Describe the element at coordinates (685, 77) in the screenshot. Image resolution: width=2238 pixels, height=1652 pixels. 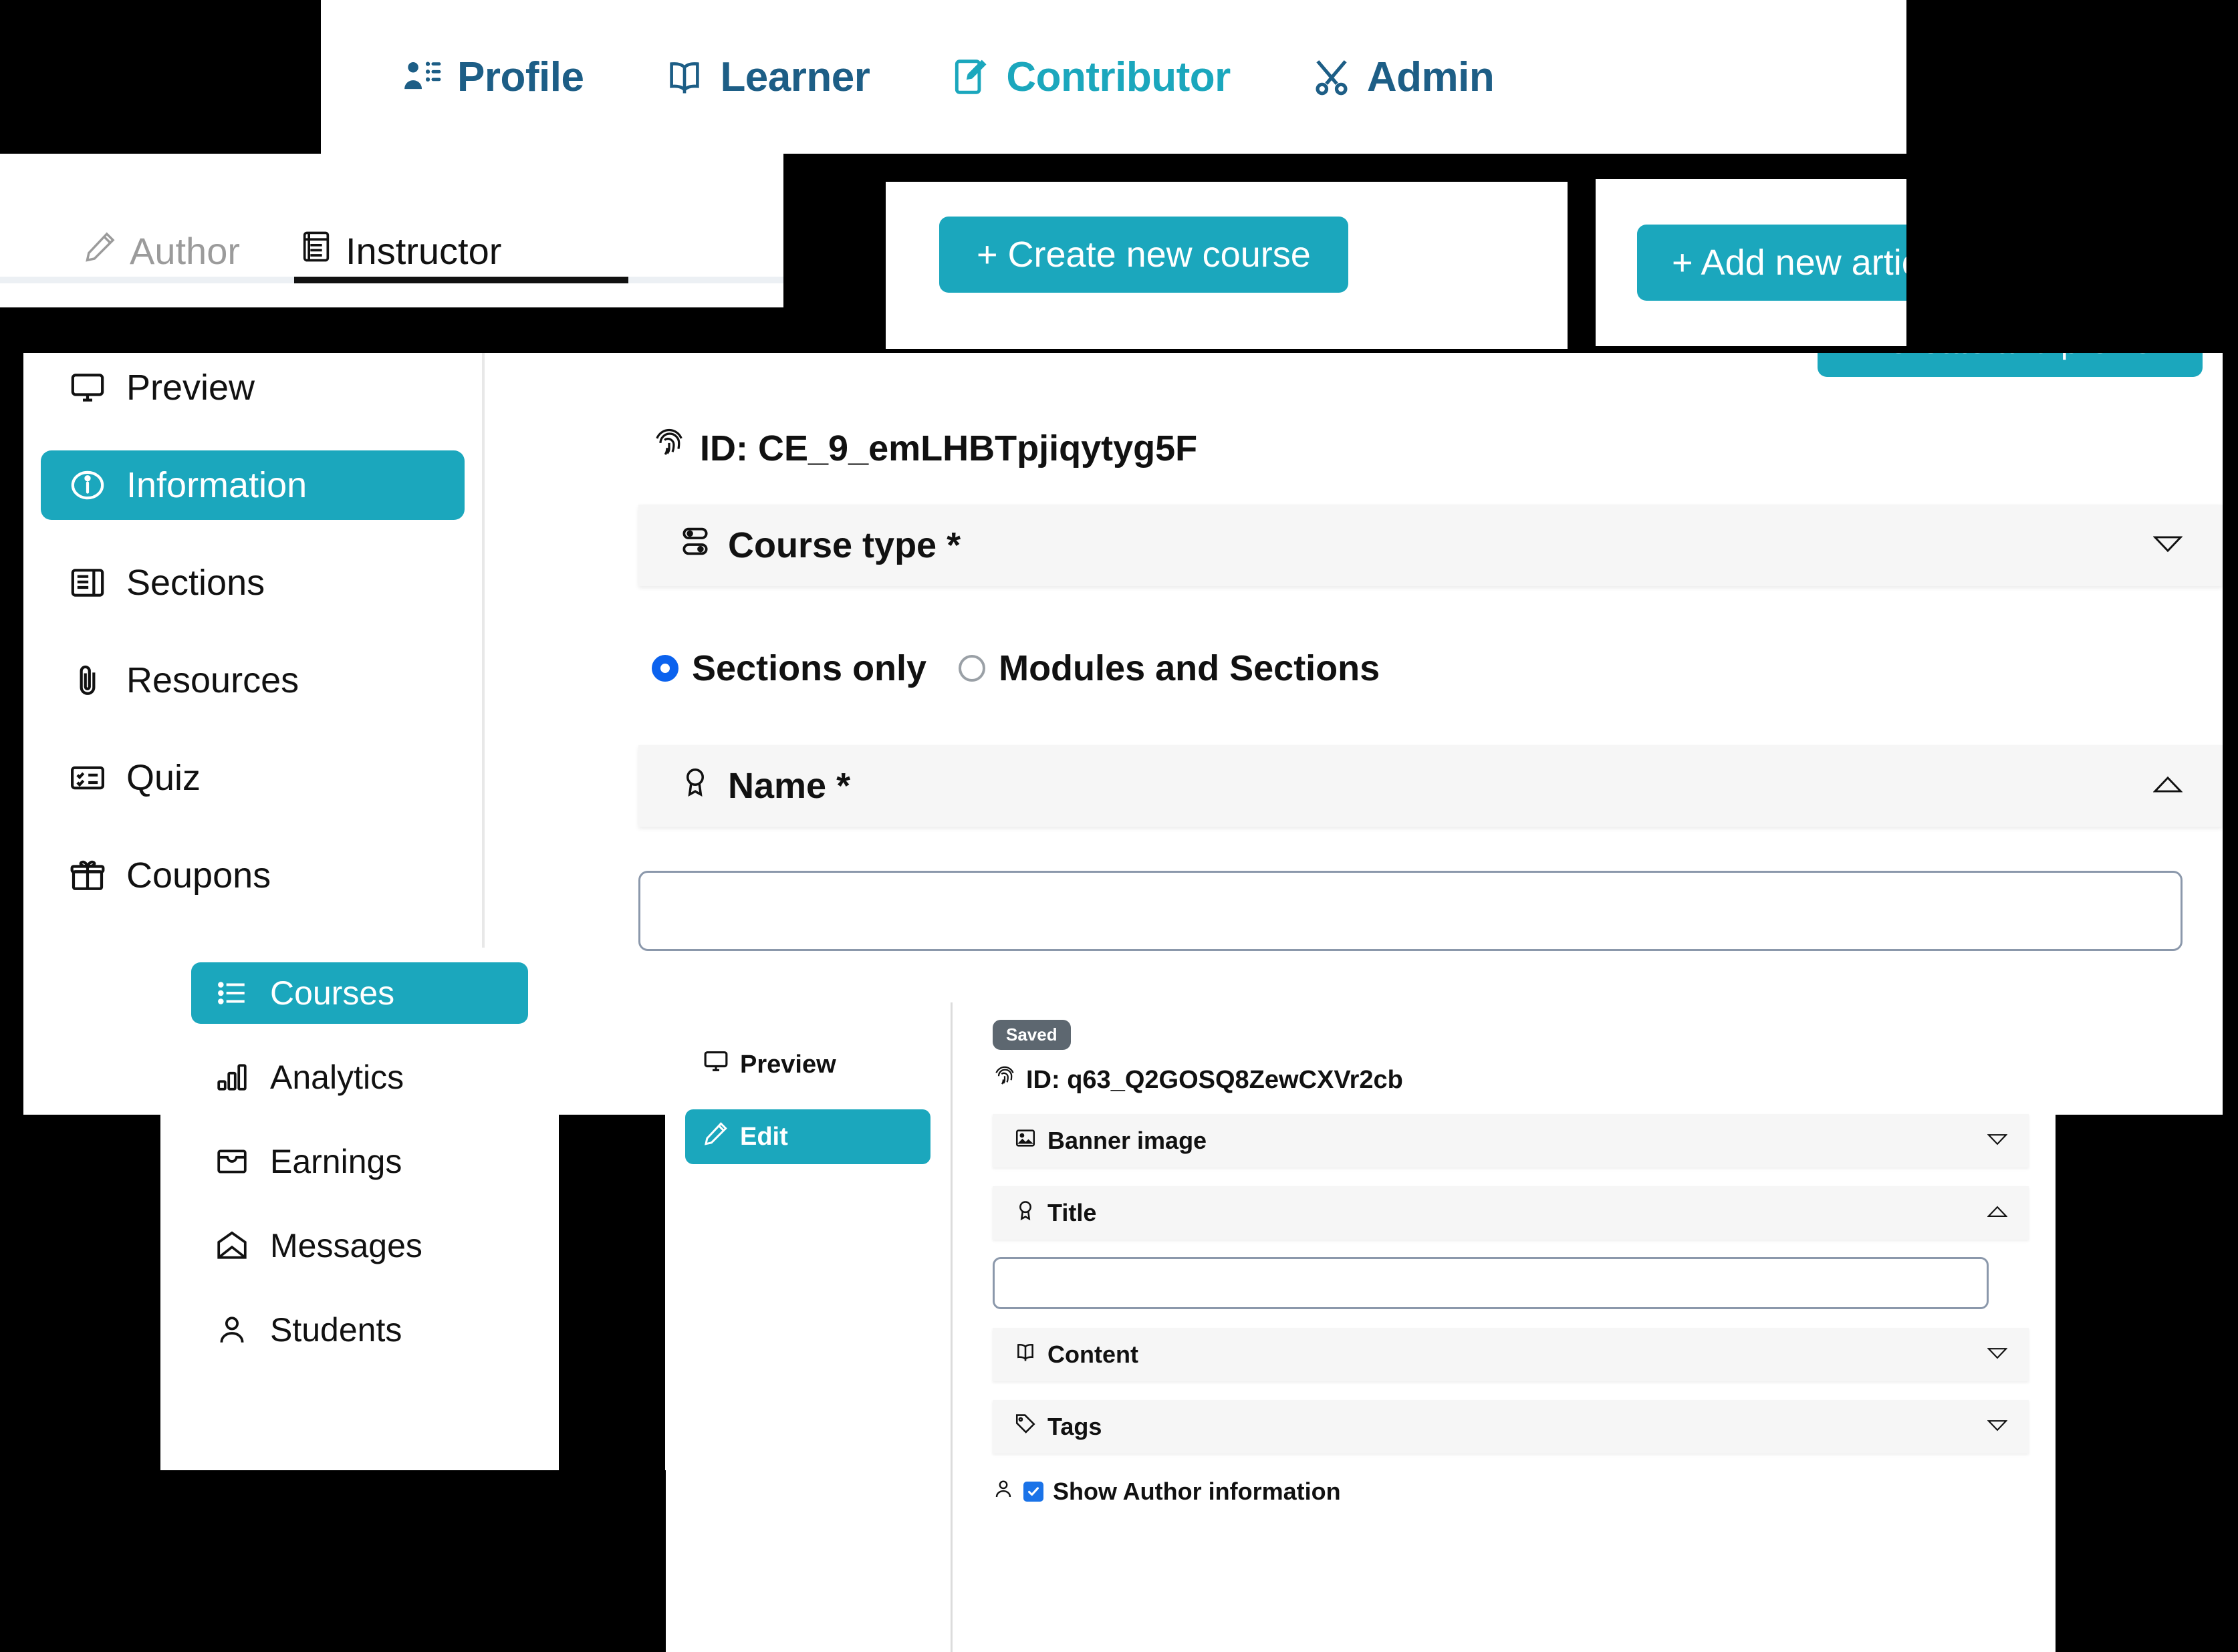
I see `open-book-icon` at that location.